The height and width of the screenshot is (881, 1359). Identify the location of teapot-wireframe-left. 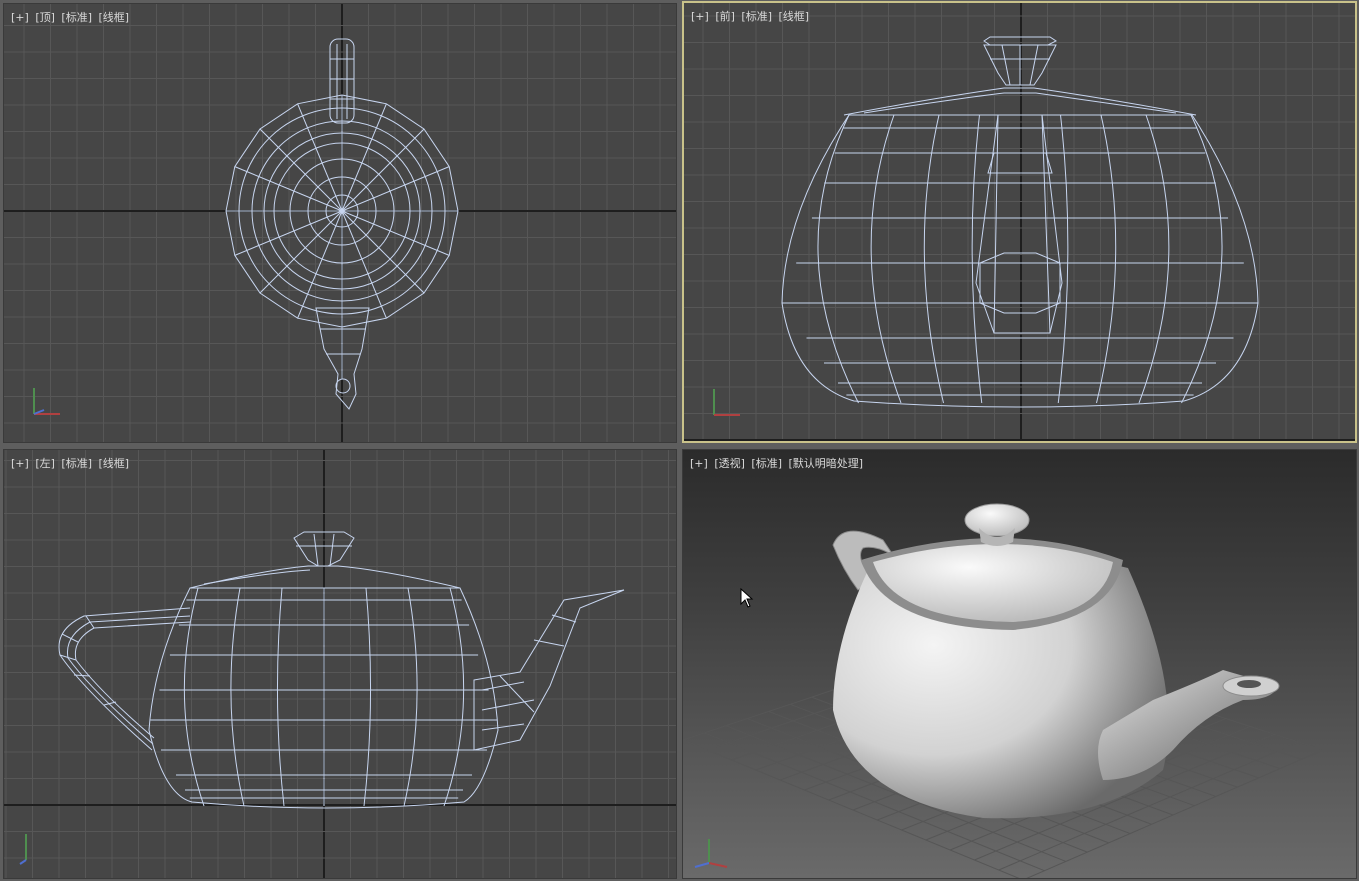
(341, 670).